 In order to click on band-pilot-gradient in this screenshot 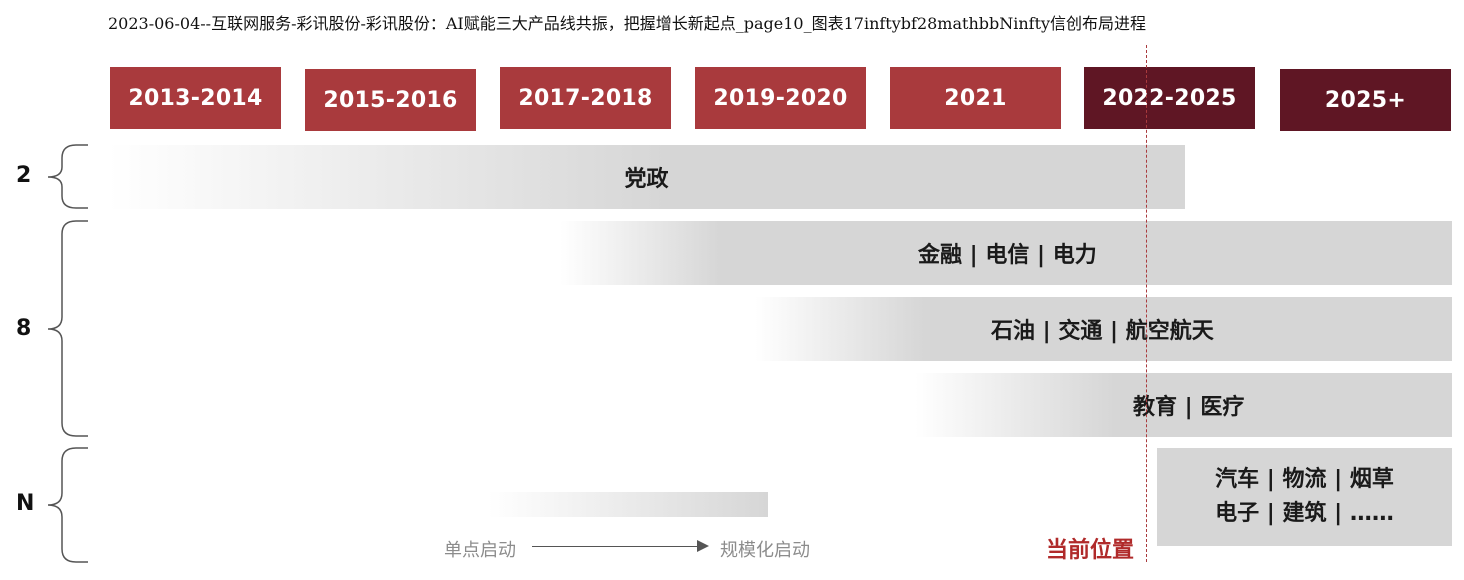, I will do `click(628, 504)`.